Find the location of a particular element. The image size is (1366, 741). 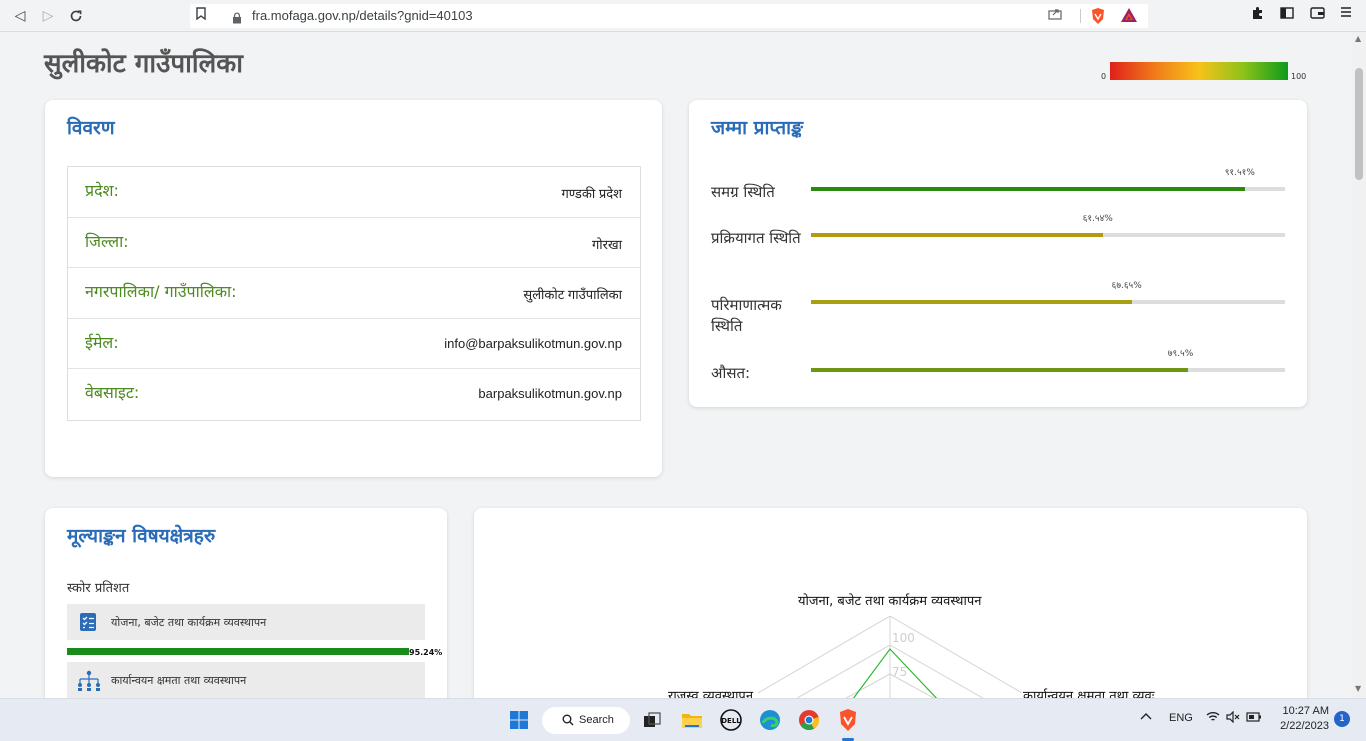

detail-label: प्रदेश: is located at coordinates (102, 190).